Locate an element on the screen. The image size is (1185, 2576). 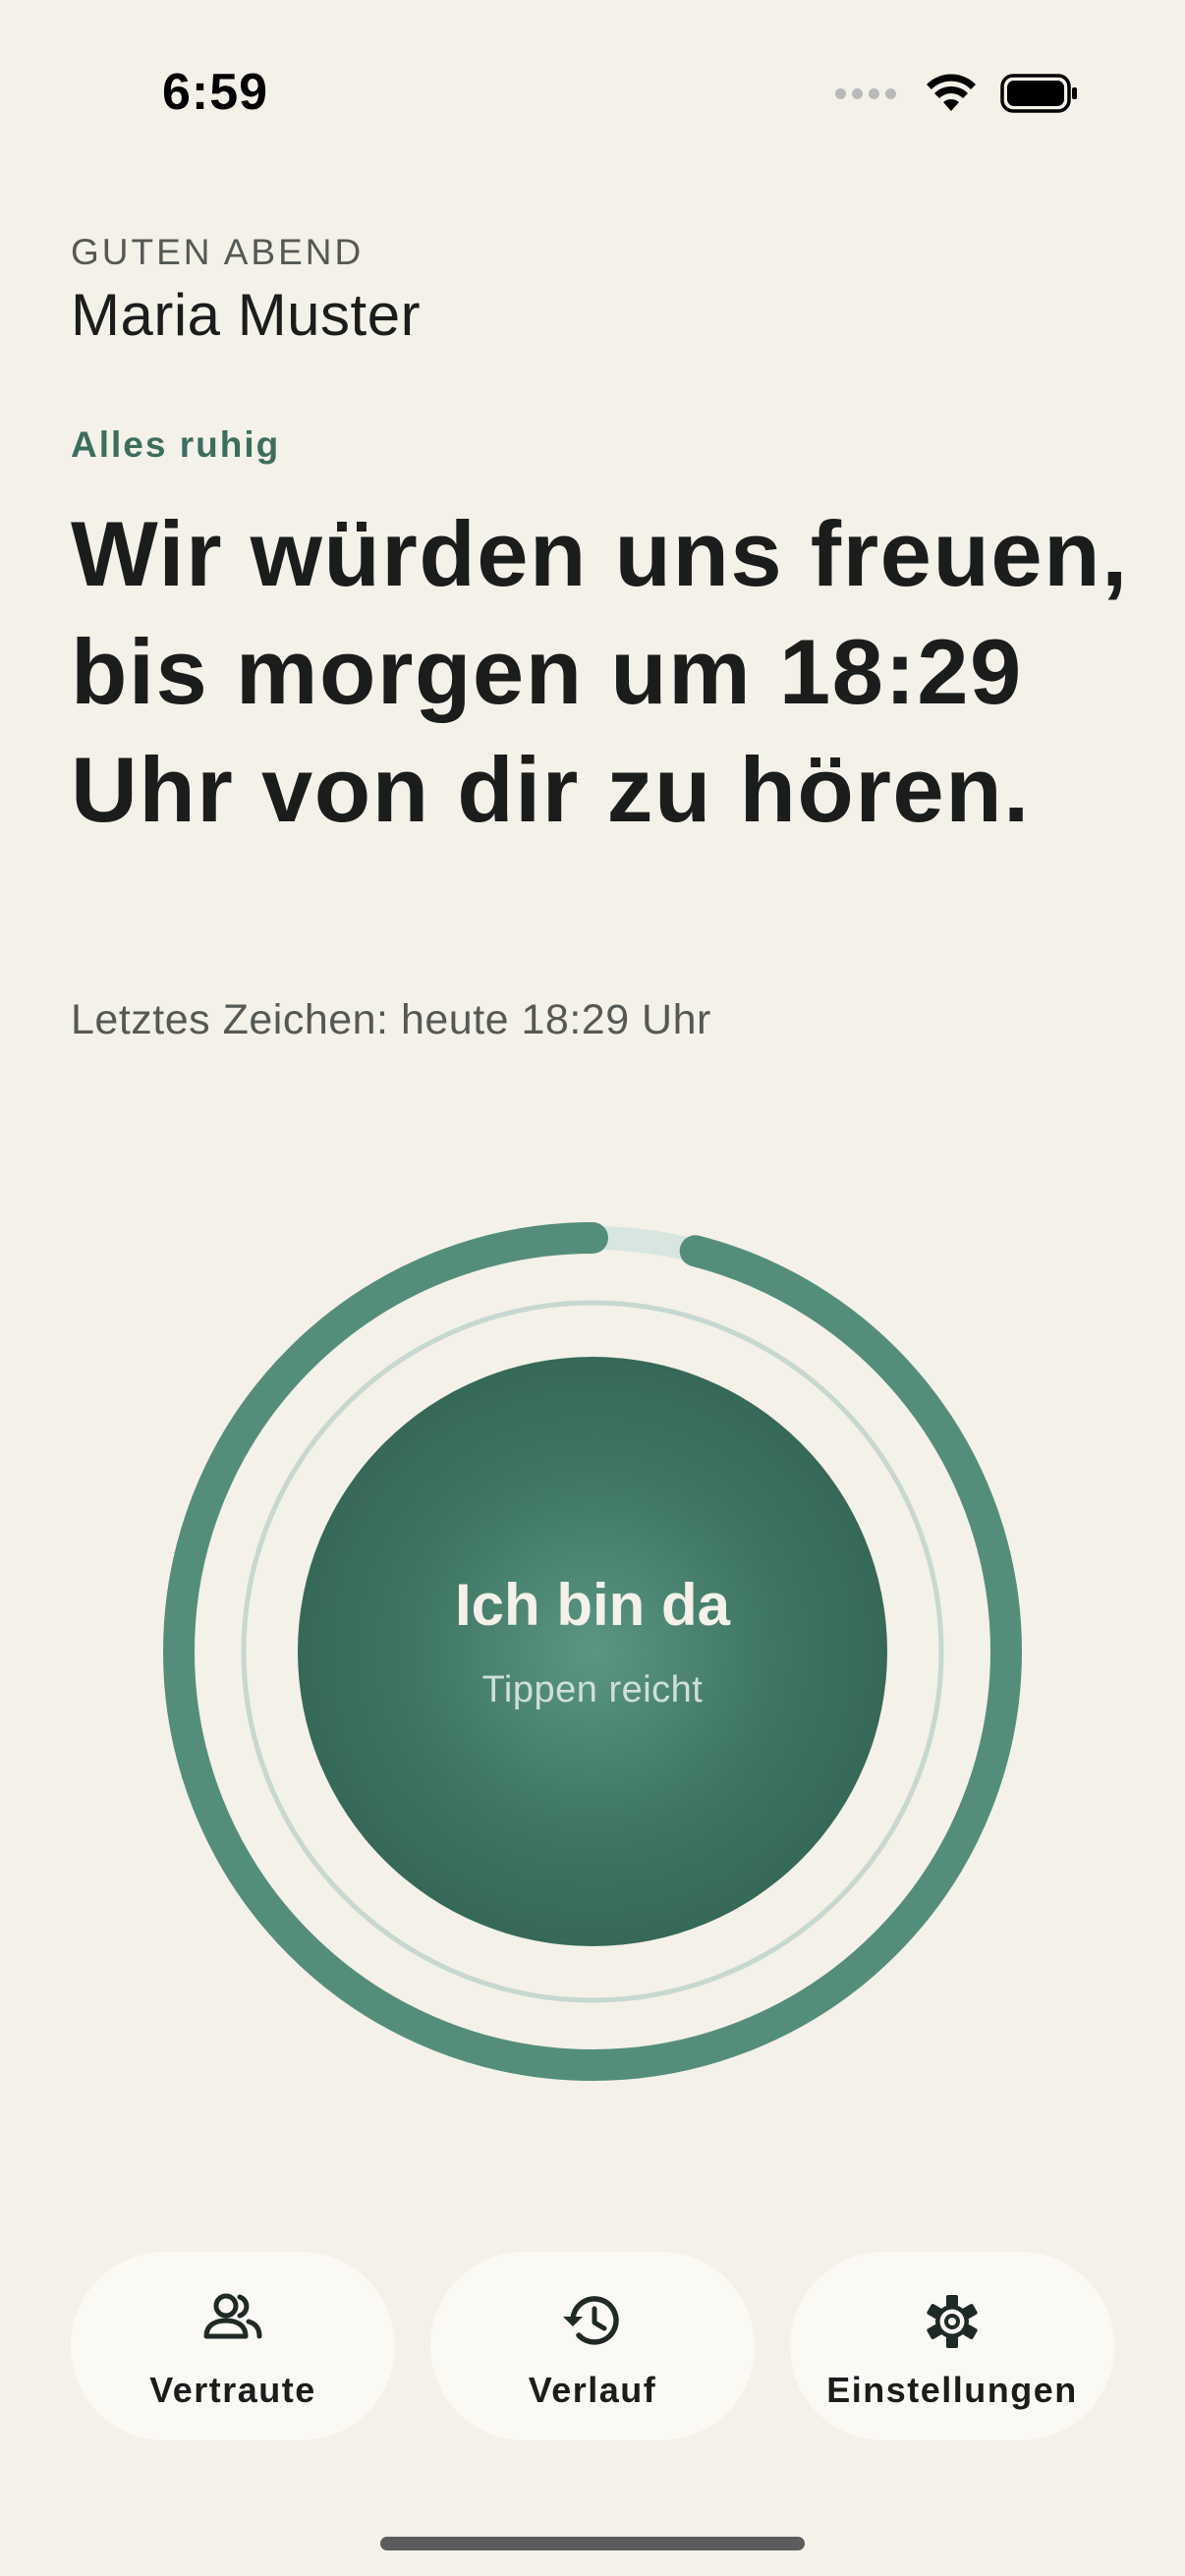
nav-history-label: Verlauf is located at coordinates (592, 2390).